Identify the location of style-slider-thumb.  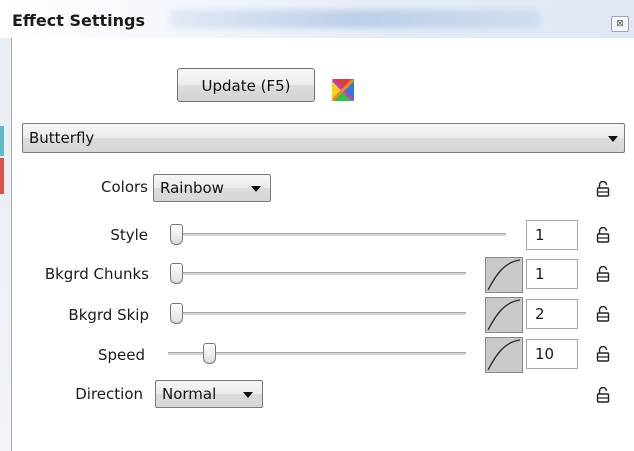
(176, 234).